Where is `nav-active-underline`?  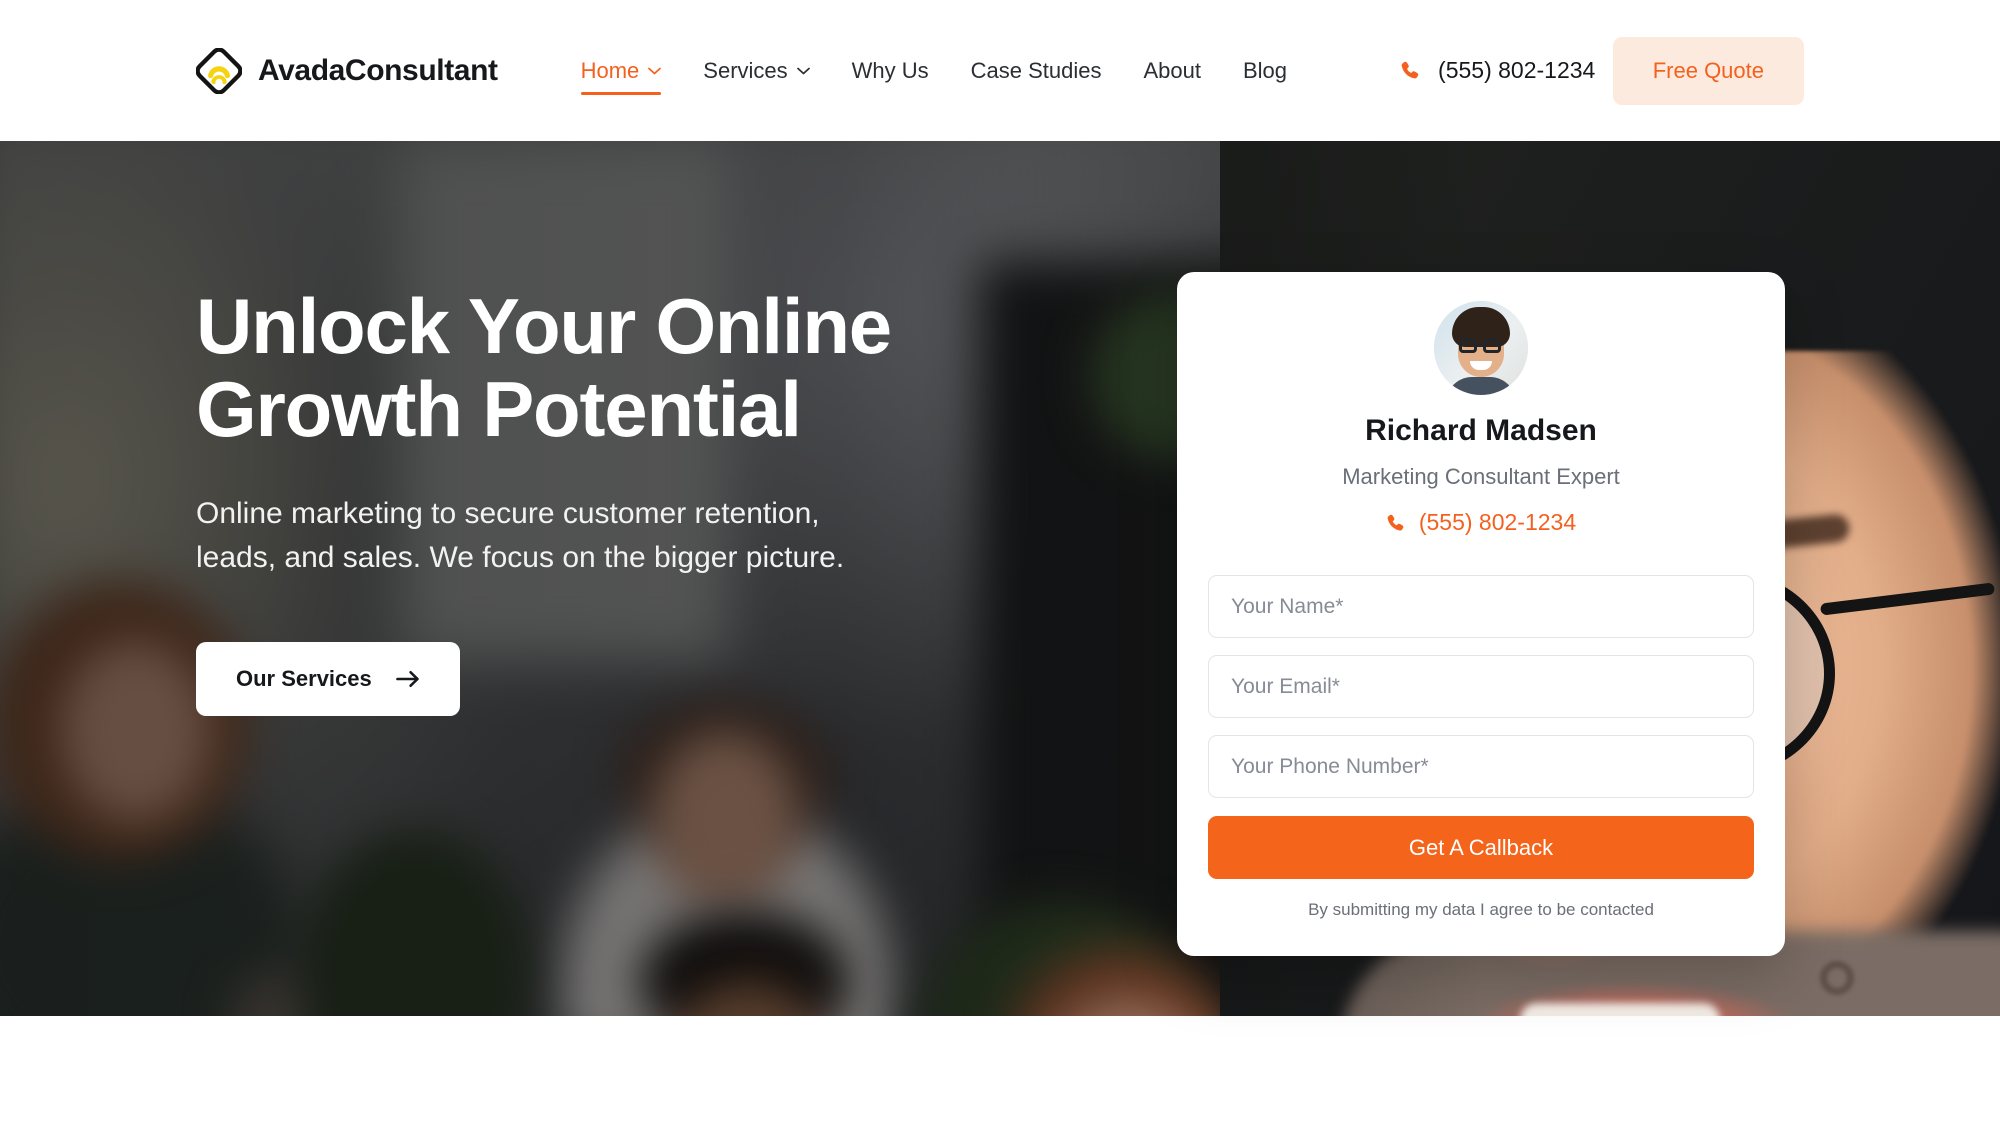 nav-active-underline is located at coordinates (621, 93).